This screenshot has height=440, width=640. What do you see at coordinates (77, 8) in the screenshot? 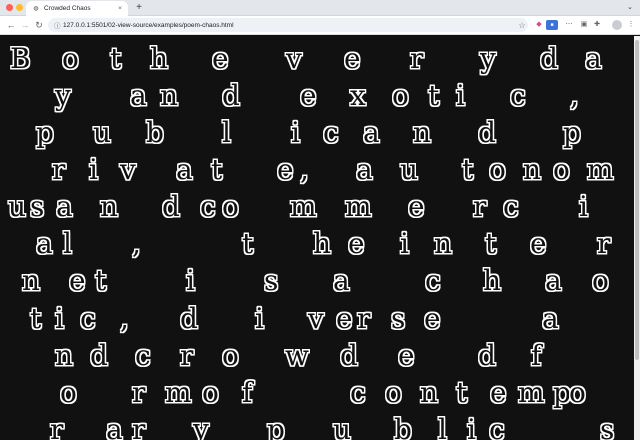
I see `tab-crowded-chaos: ◍ Crowded Chaos ×` at bounding box center [77, 8].